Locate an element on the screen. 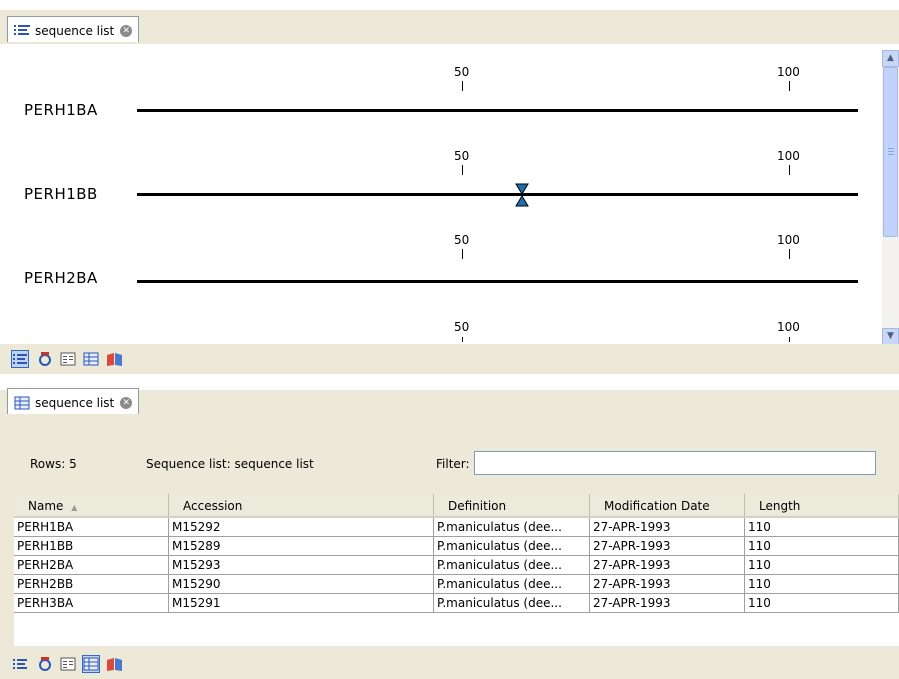 The width and height of the screenshot is (899, 679). rows-count: Rows: 5 is located at coordinates (53, 464).